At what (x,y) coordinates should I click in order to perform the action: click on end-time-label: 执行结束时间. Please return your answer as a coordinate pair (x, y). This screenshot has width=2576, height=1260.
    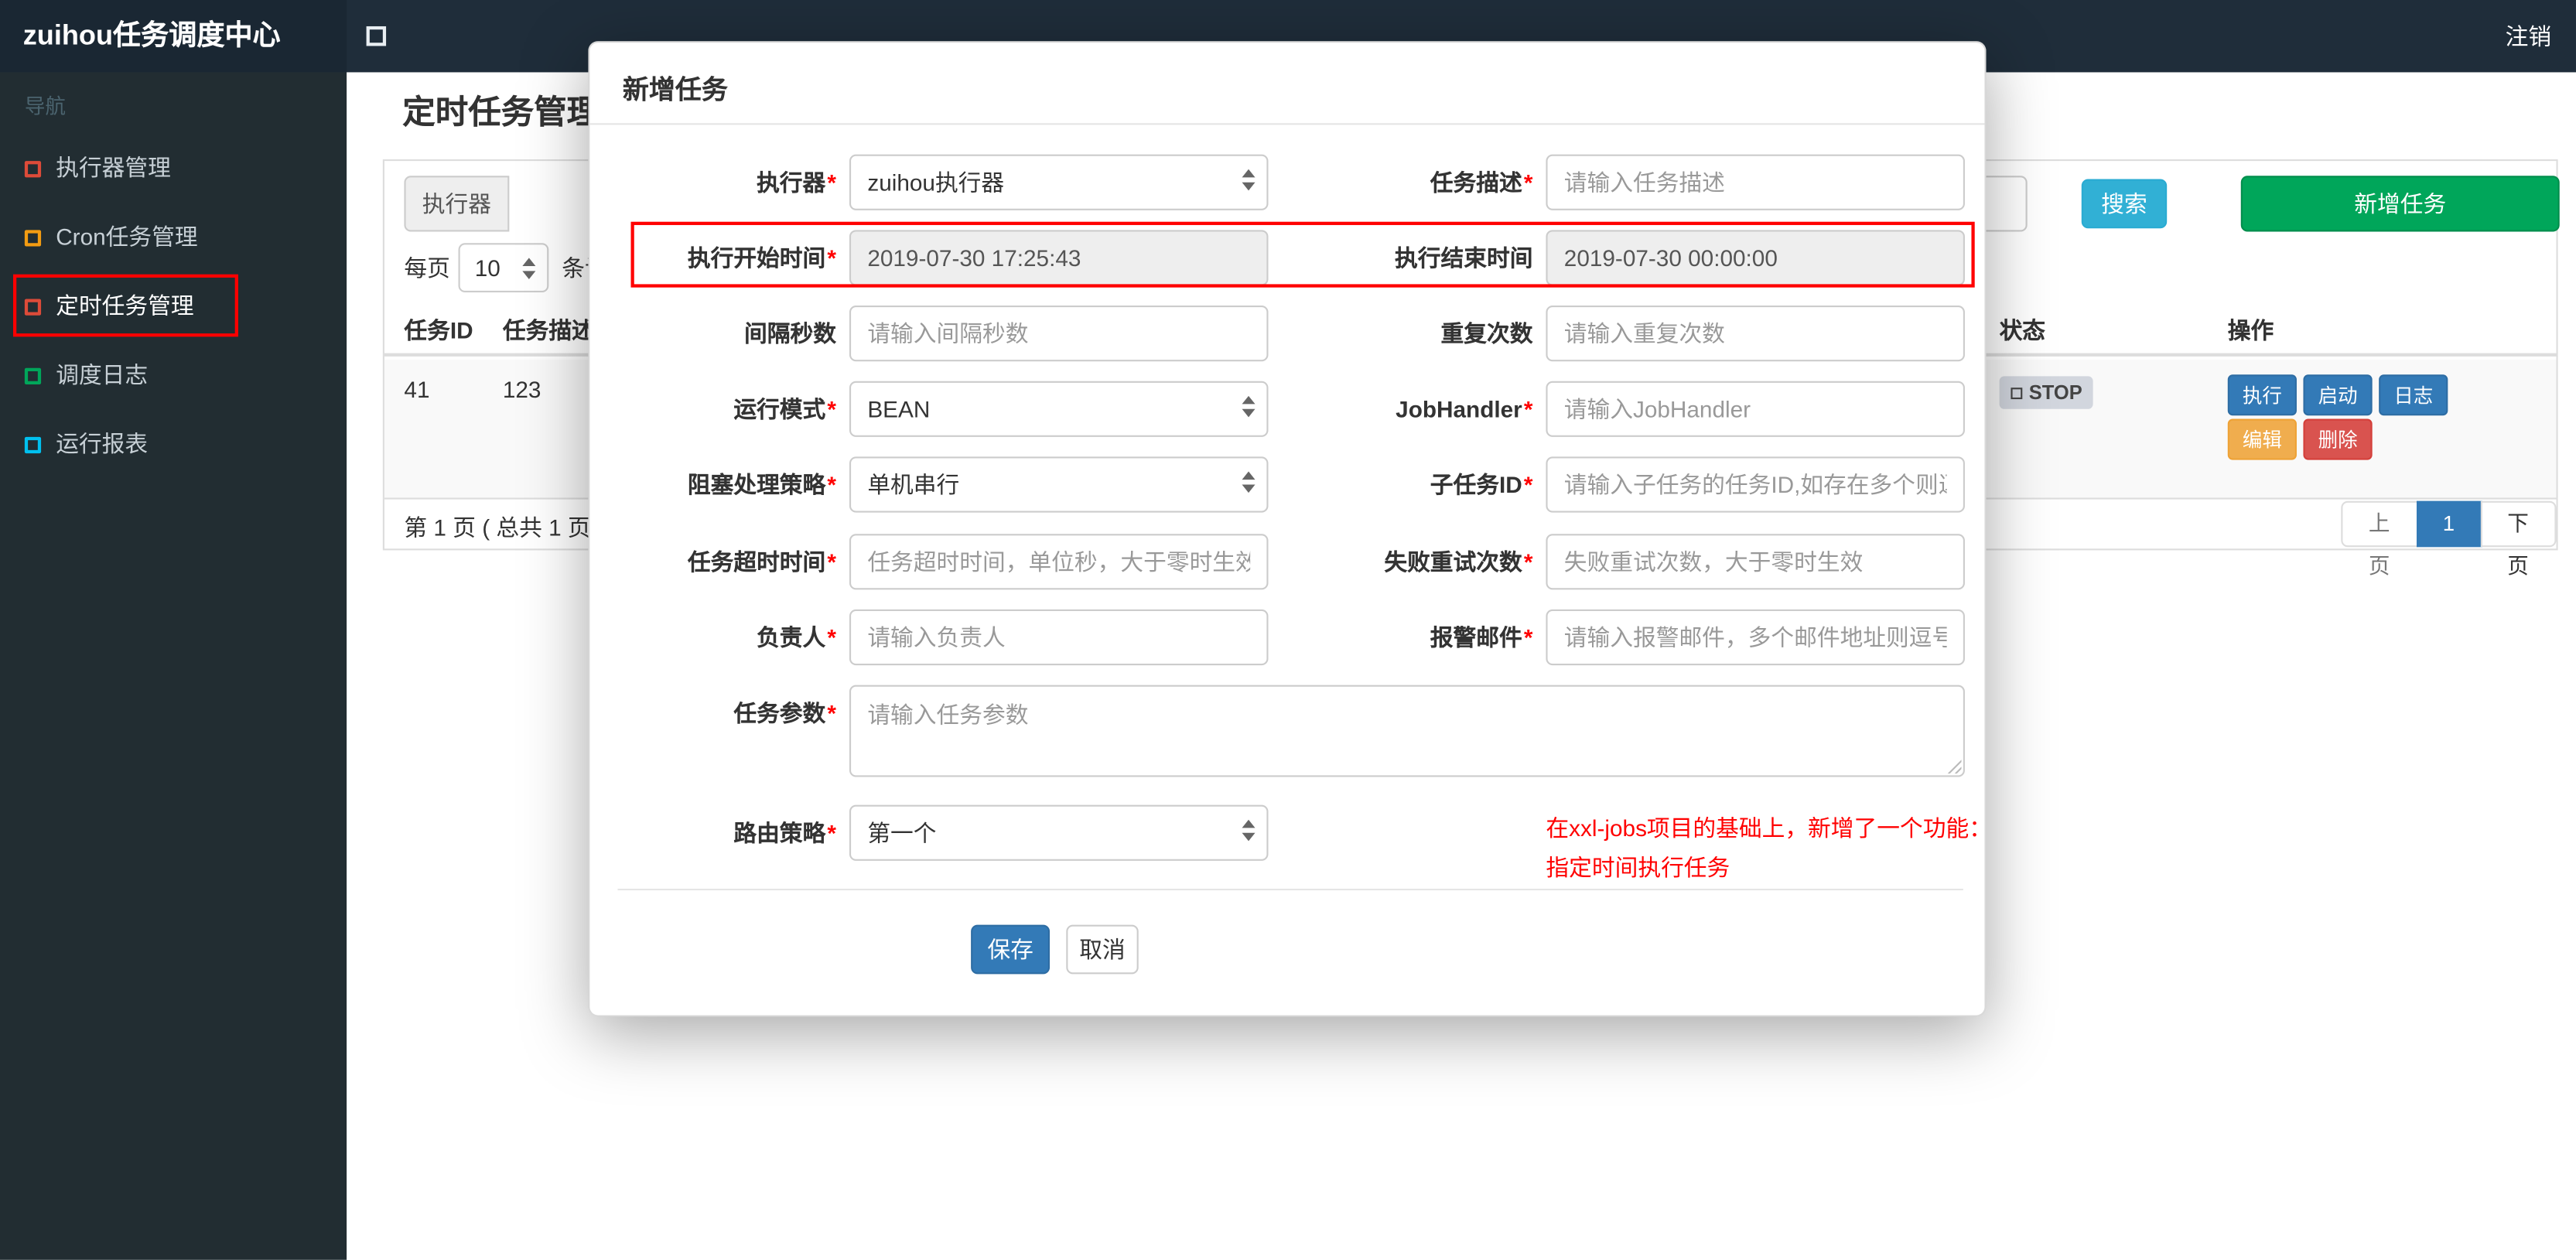
    Looking at the image, I should click on (1464, 257).